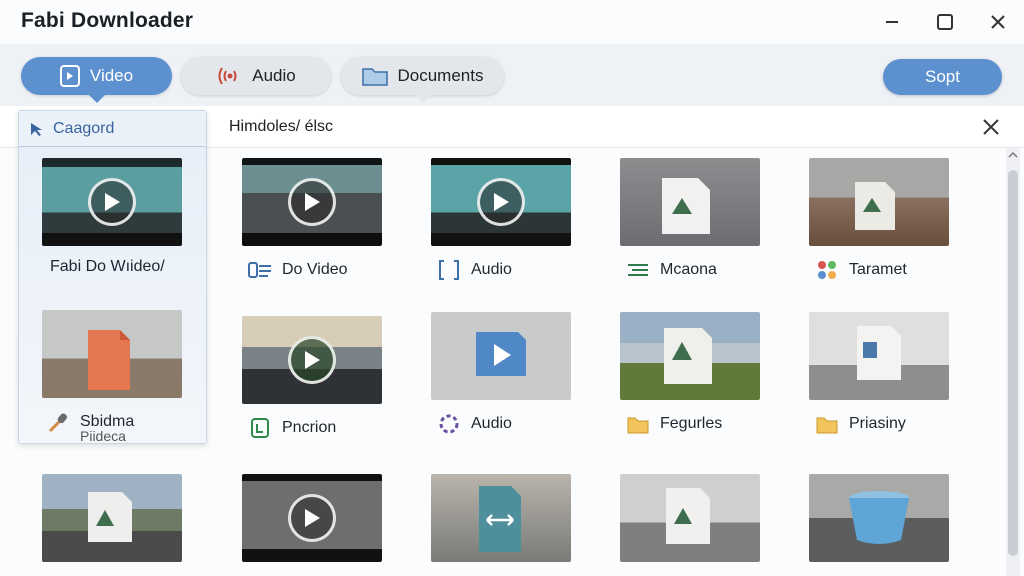  I want to click on swap-file-icon, so click(500, 519).